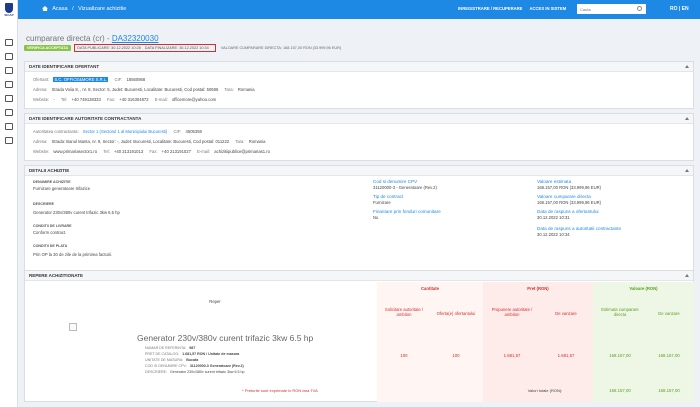  Describe the element at coordinates (41, 151) in the screenshot. I see `label: Website:` at that location.